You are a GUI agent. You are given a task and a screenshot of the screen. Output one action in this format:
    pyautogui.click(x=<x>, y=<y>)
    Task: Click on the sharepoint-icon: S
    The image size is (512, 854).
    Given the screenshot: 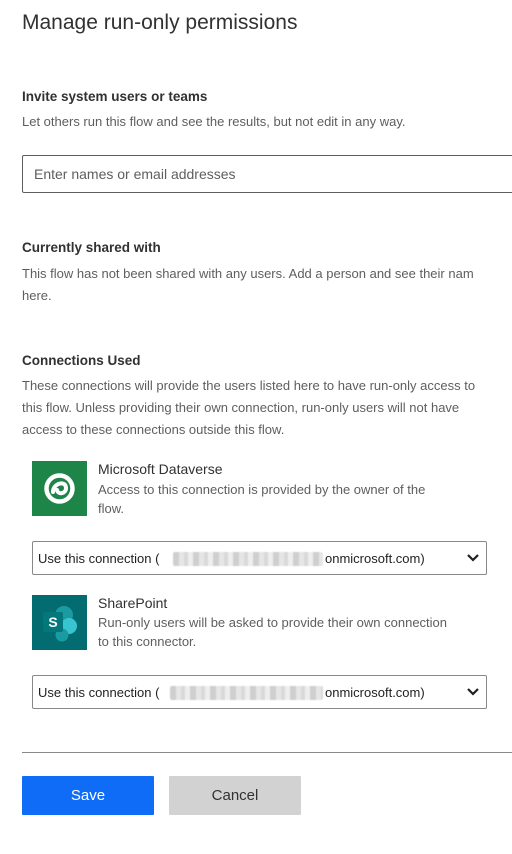 What is the action you would take?
    pyautogui.click(x=59, y=622)
    